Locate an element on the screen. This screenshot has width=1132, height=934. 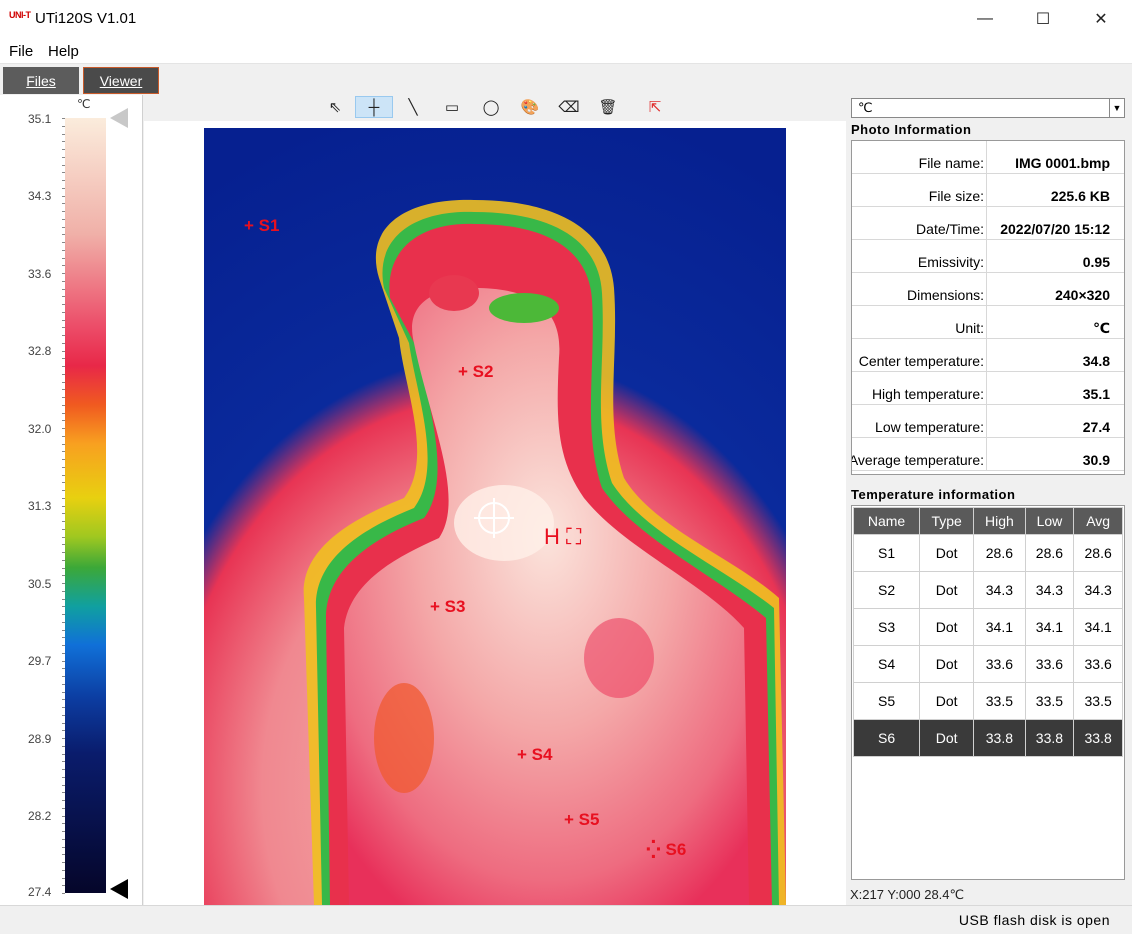
cell-name: S4 is located at coordinates (886, 664).